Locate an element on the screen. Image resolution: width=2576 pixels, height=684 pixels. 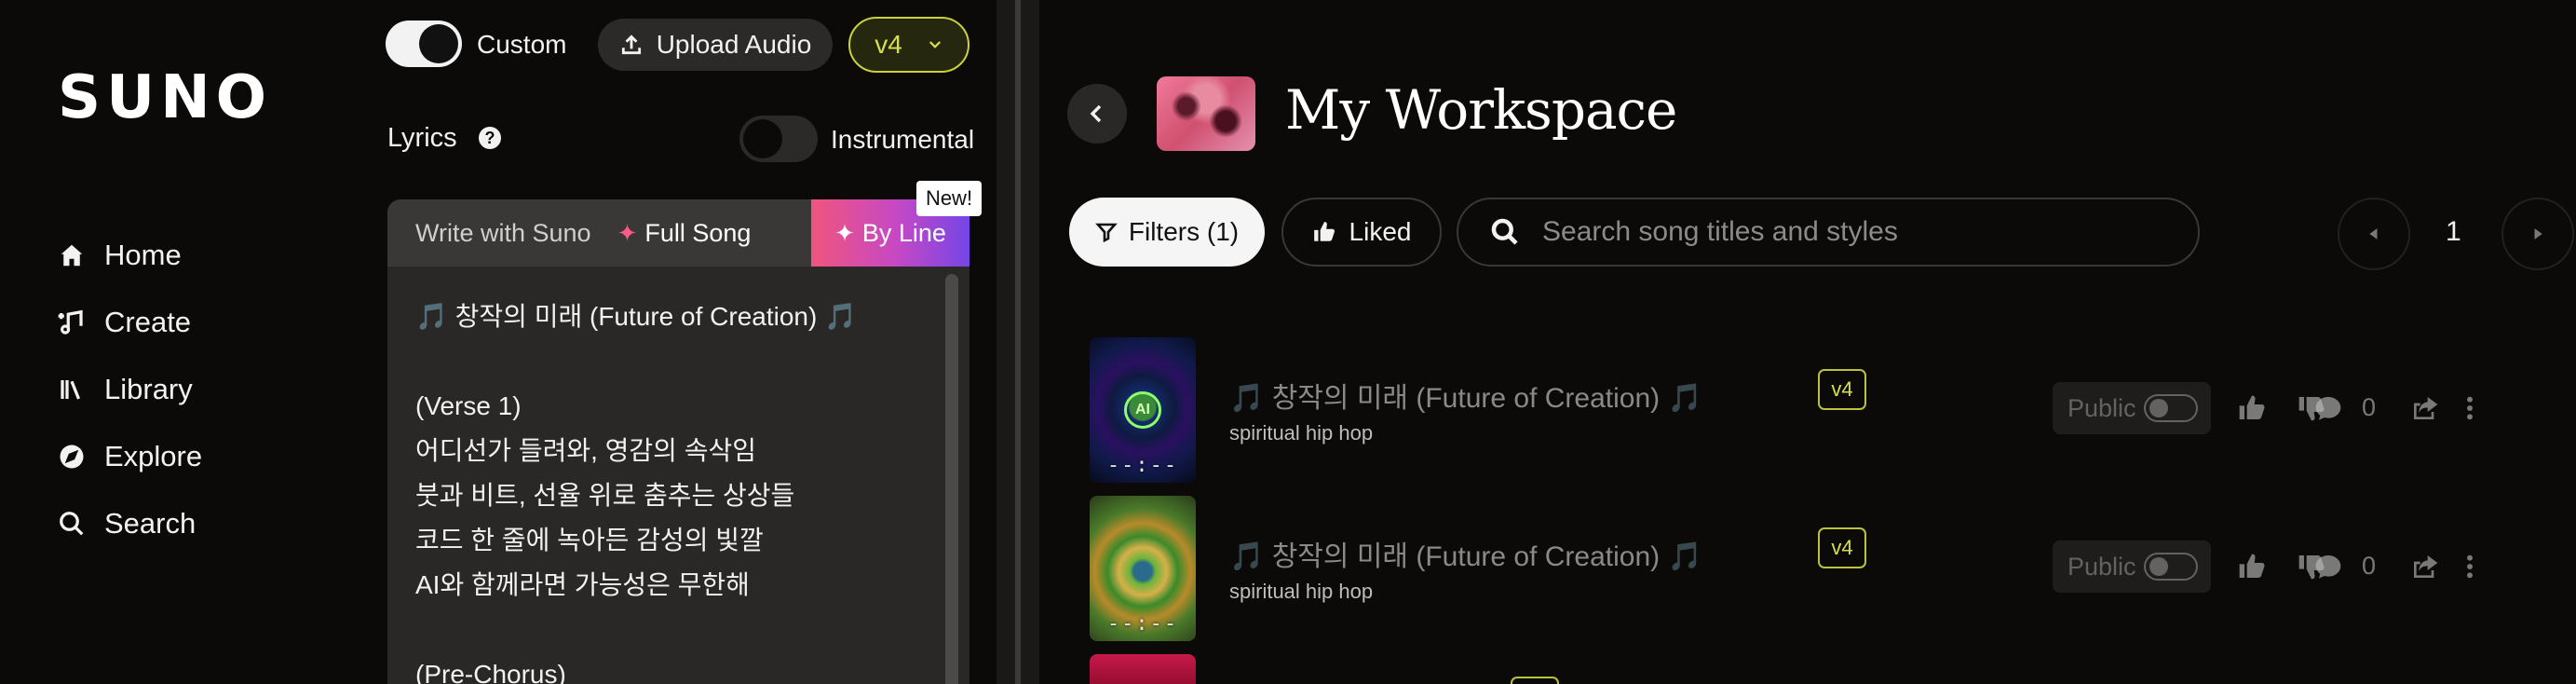
new-badge: New! is located at coordinates (949, 199).